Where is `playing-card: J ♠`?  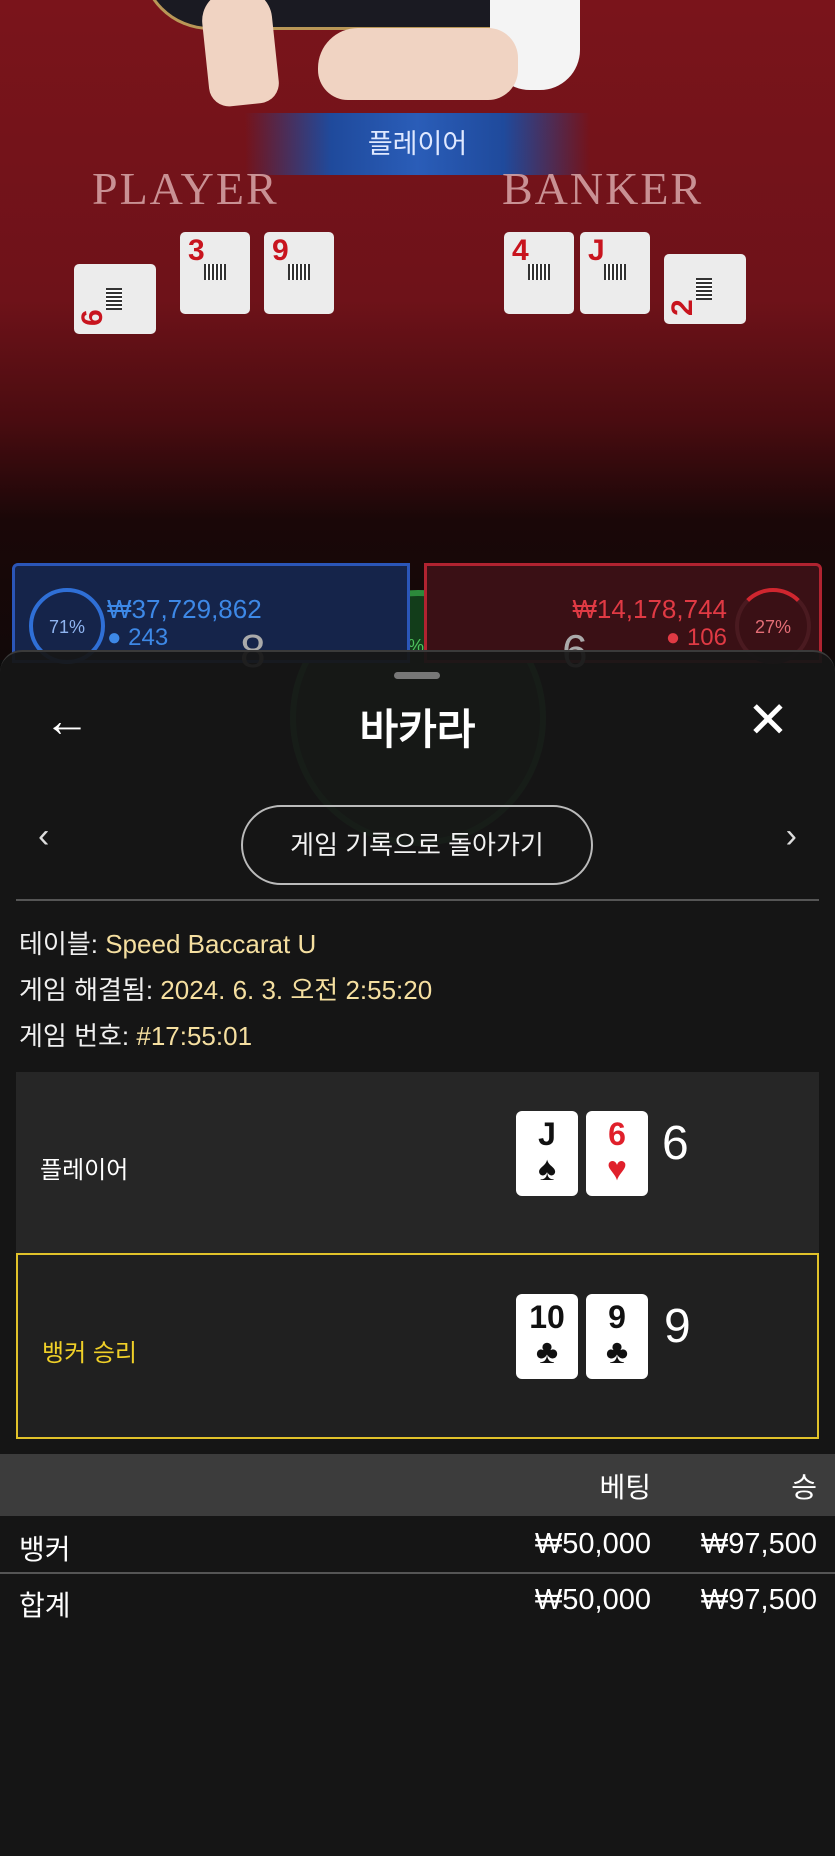 playing-card: J ♠ is located at coordinates (547, 1153).